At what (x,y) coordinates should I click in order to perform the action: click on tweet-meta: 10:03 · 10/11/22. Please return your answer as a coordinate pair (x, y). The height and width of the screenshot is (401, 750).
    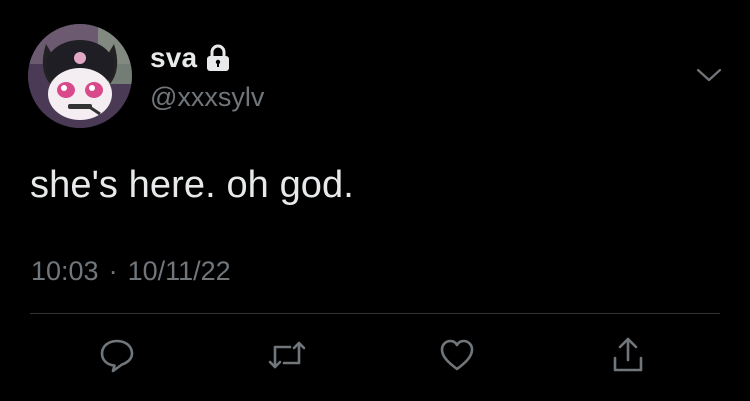
    Looking at the image, I should click on (131, 271).